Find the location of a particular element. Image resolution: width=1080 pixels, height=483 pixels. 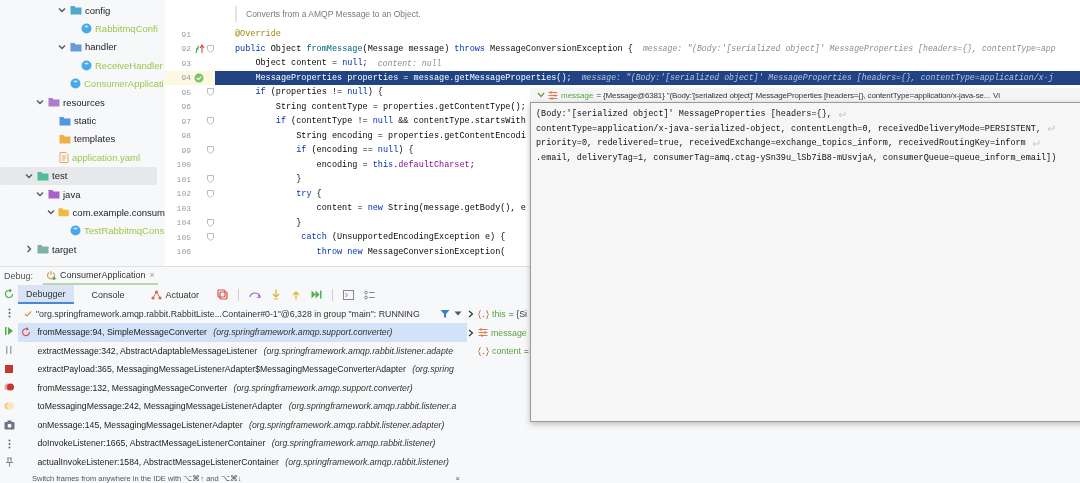

stack-frame: actualInvokeListener:1584, AbstractMessageListenerContainer (org.springframework.amqp.rabbit.listener) is located at coordinates (242, 461).